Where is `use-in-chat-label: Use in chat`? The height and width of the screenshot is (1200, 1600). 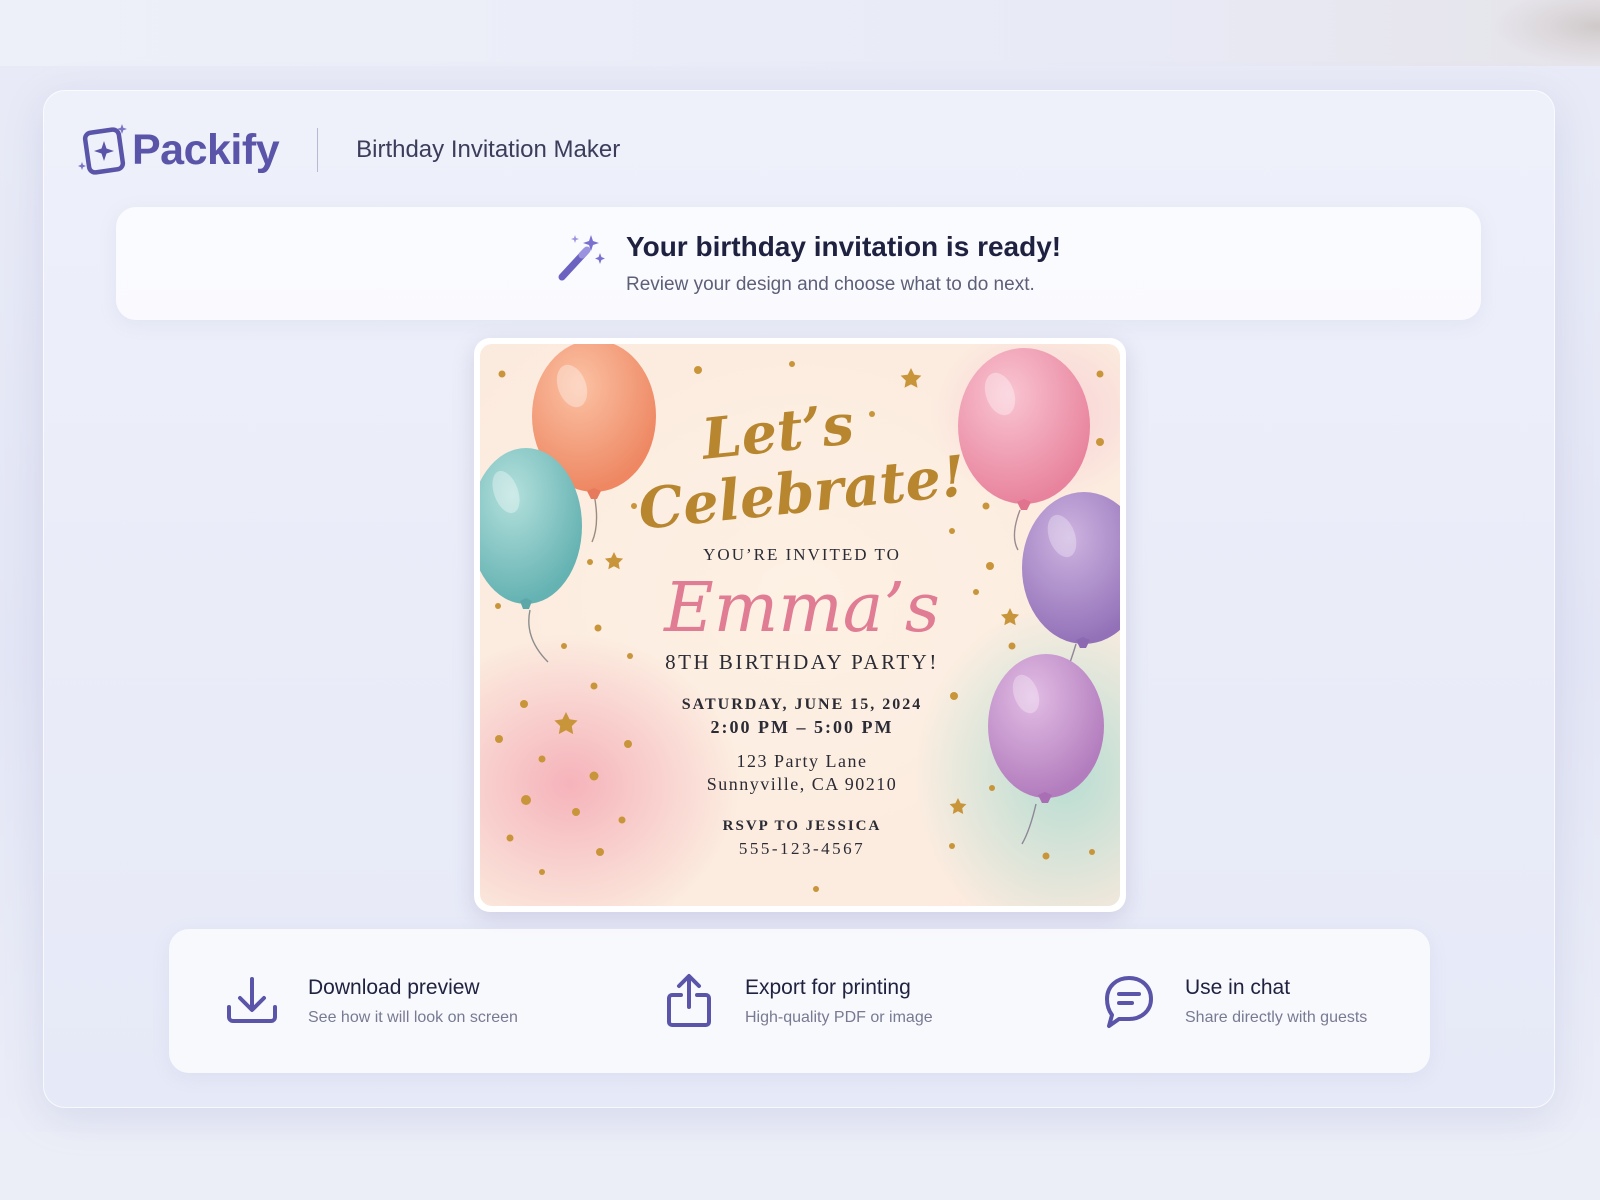 use-in-chat-label: Use in chat is located at coordinates (1238, 987).